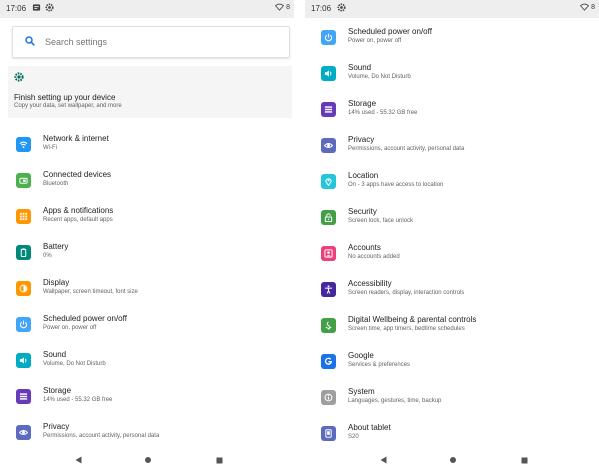 This screenshot has width=599, height=469. What do you see at coordinates (78, 220) in the screenshot?
I see `item-subtitle: Recent apps, default apps` at bounding box center [78, 220].